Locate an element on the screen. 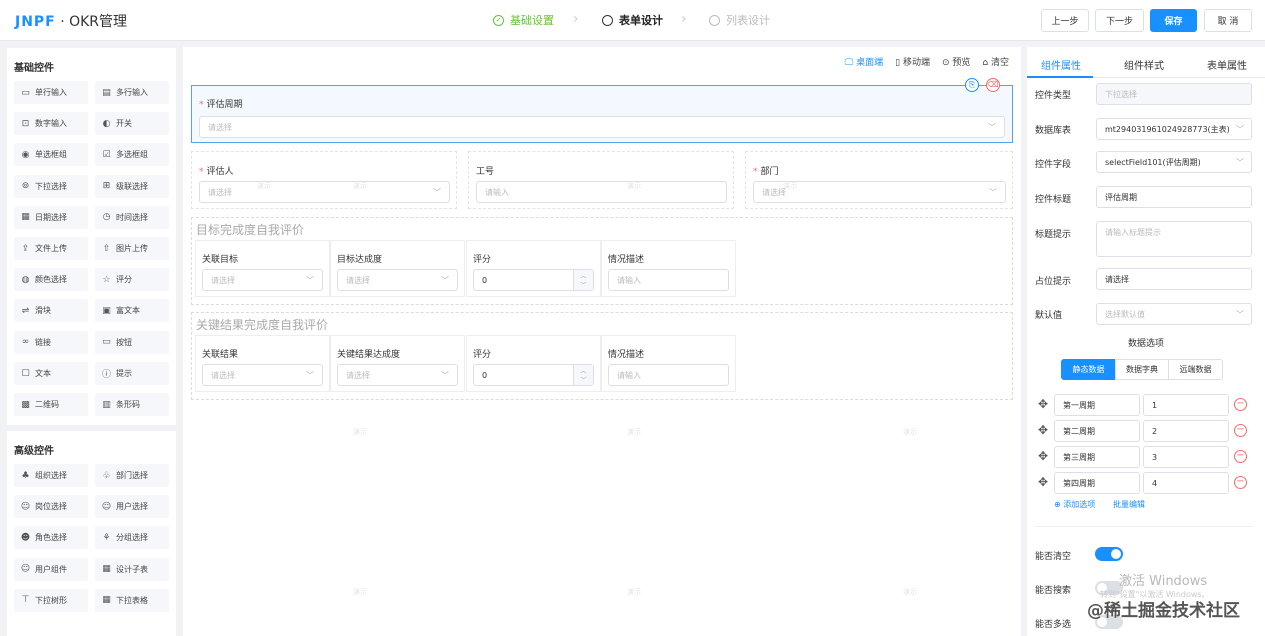 This screenshot has width=1265, height=636. cancel-button: 取 消 is located at coordinates (1228, 20).